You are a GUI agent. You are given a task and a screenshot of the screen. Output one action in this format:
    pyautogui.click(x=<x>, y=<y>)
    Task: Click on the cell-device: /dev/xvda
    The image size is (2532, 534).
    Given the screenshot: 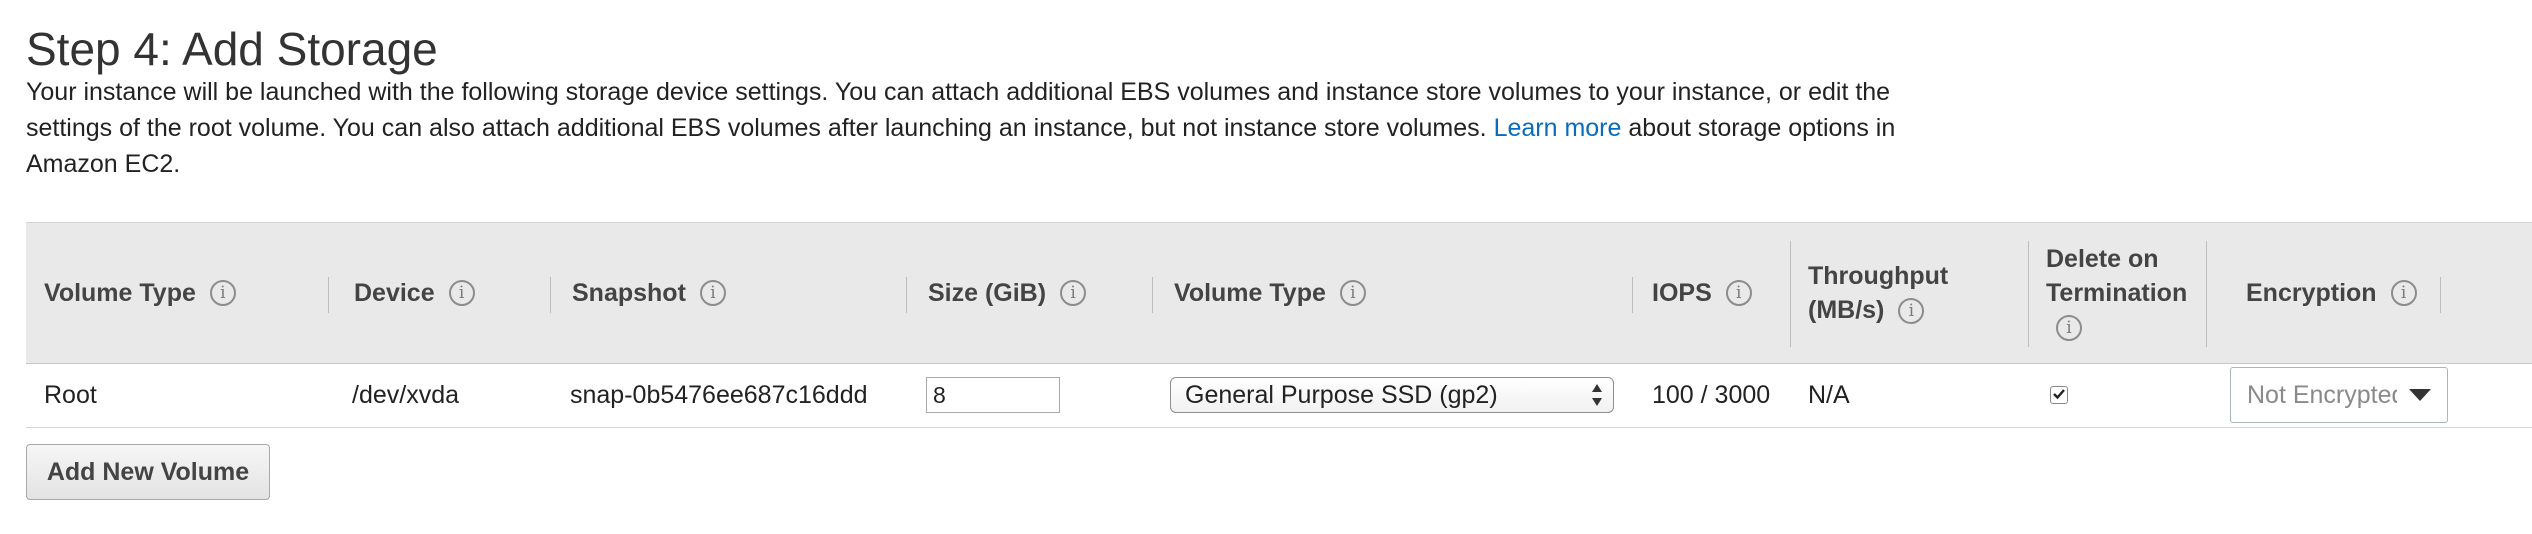 What is the action you would take?
    pyautogui.click(x=406, y=394)
    